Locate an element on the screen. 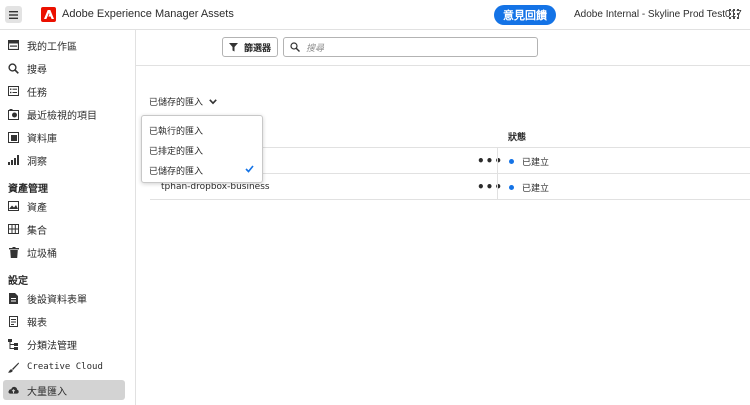 The height and width of the screenshot is (405, 750). feedback-button: 意見回饋 is located at coordinates (525, 15).